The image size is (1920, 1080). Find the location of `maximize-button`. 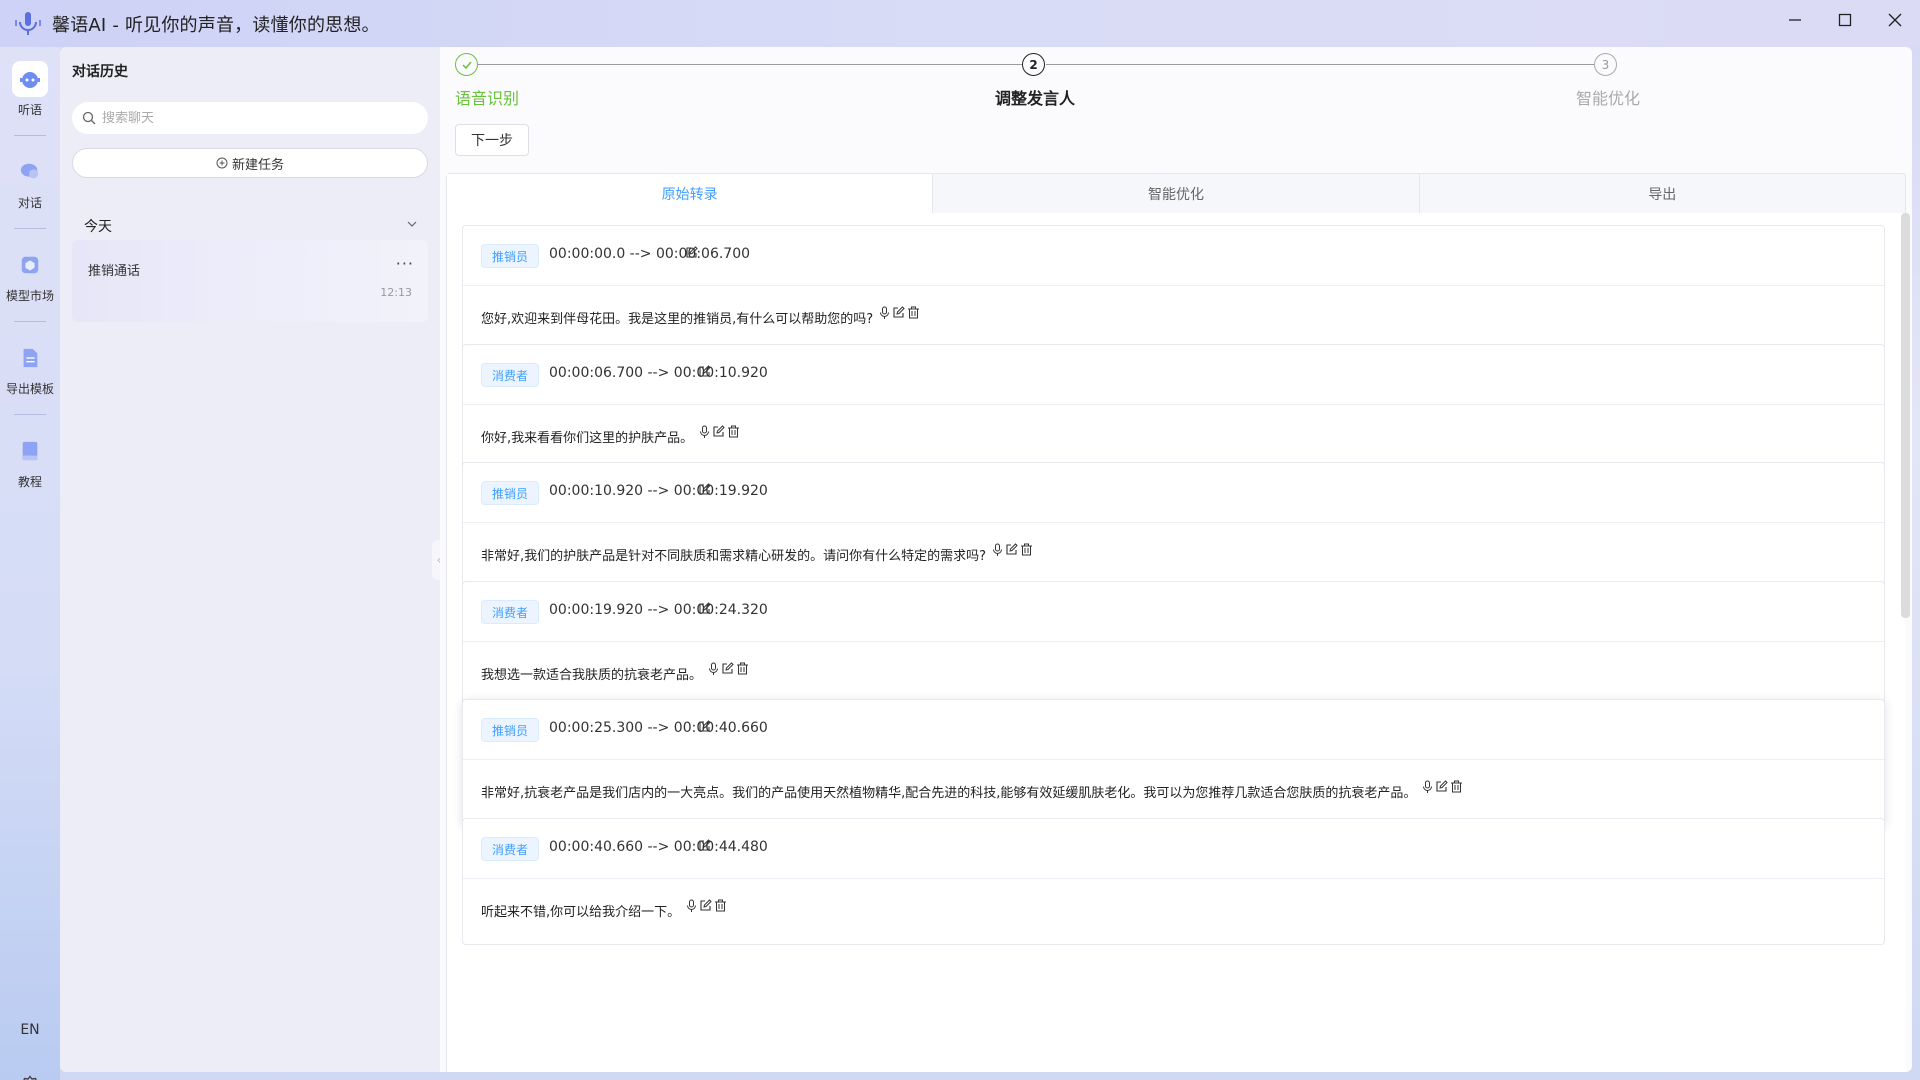

maximize-button is located at coordinates (1845, 20).